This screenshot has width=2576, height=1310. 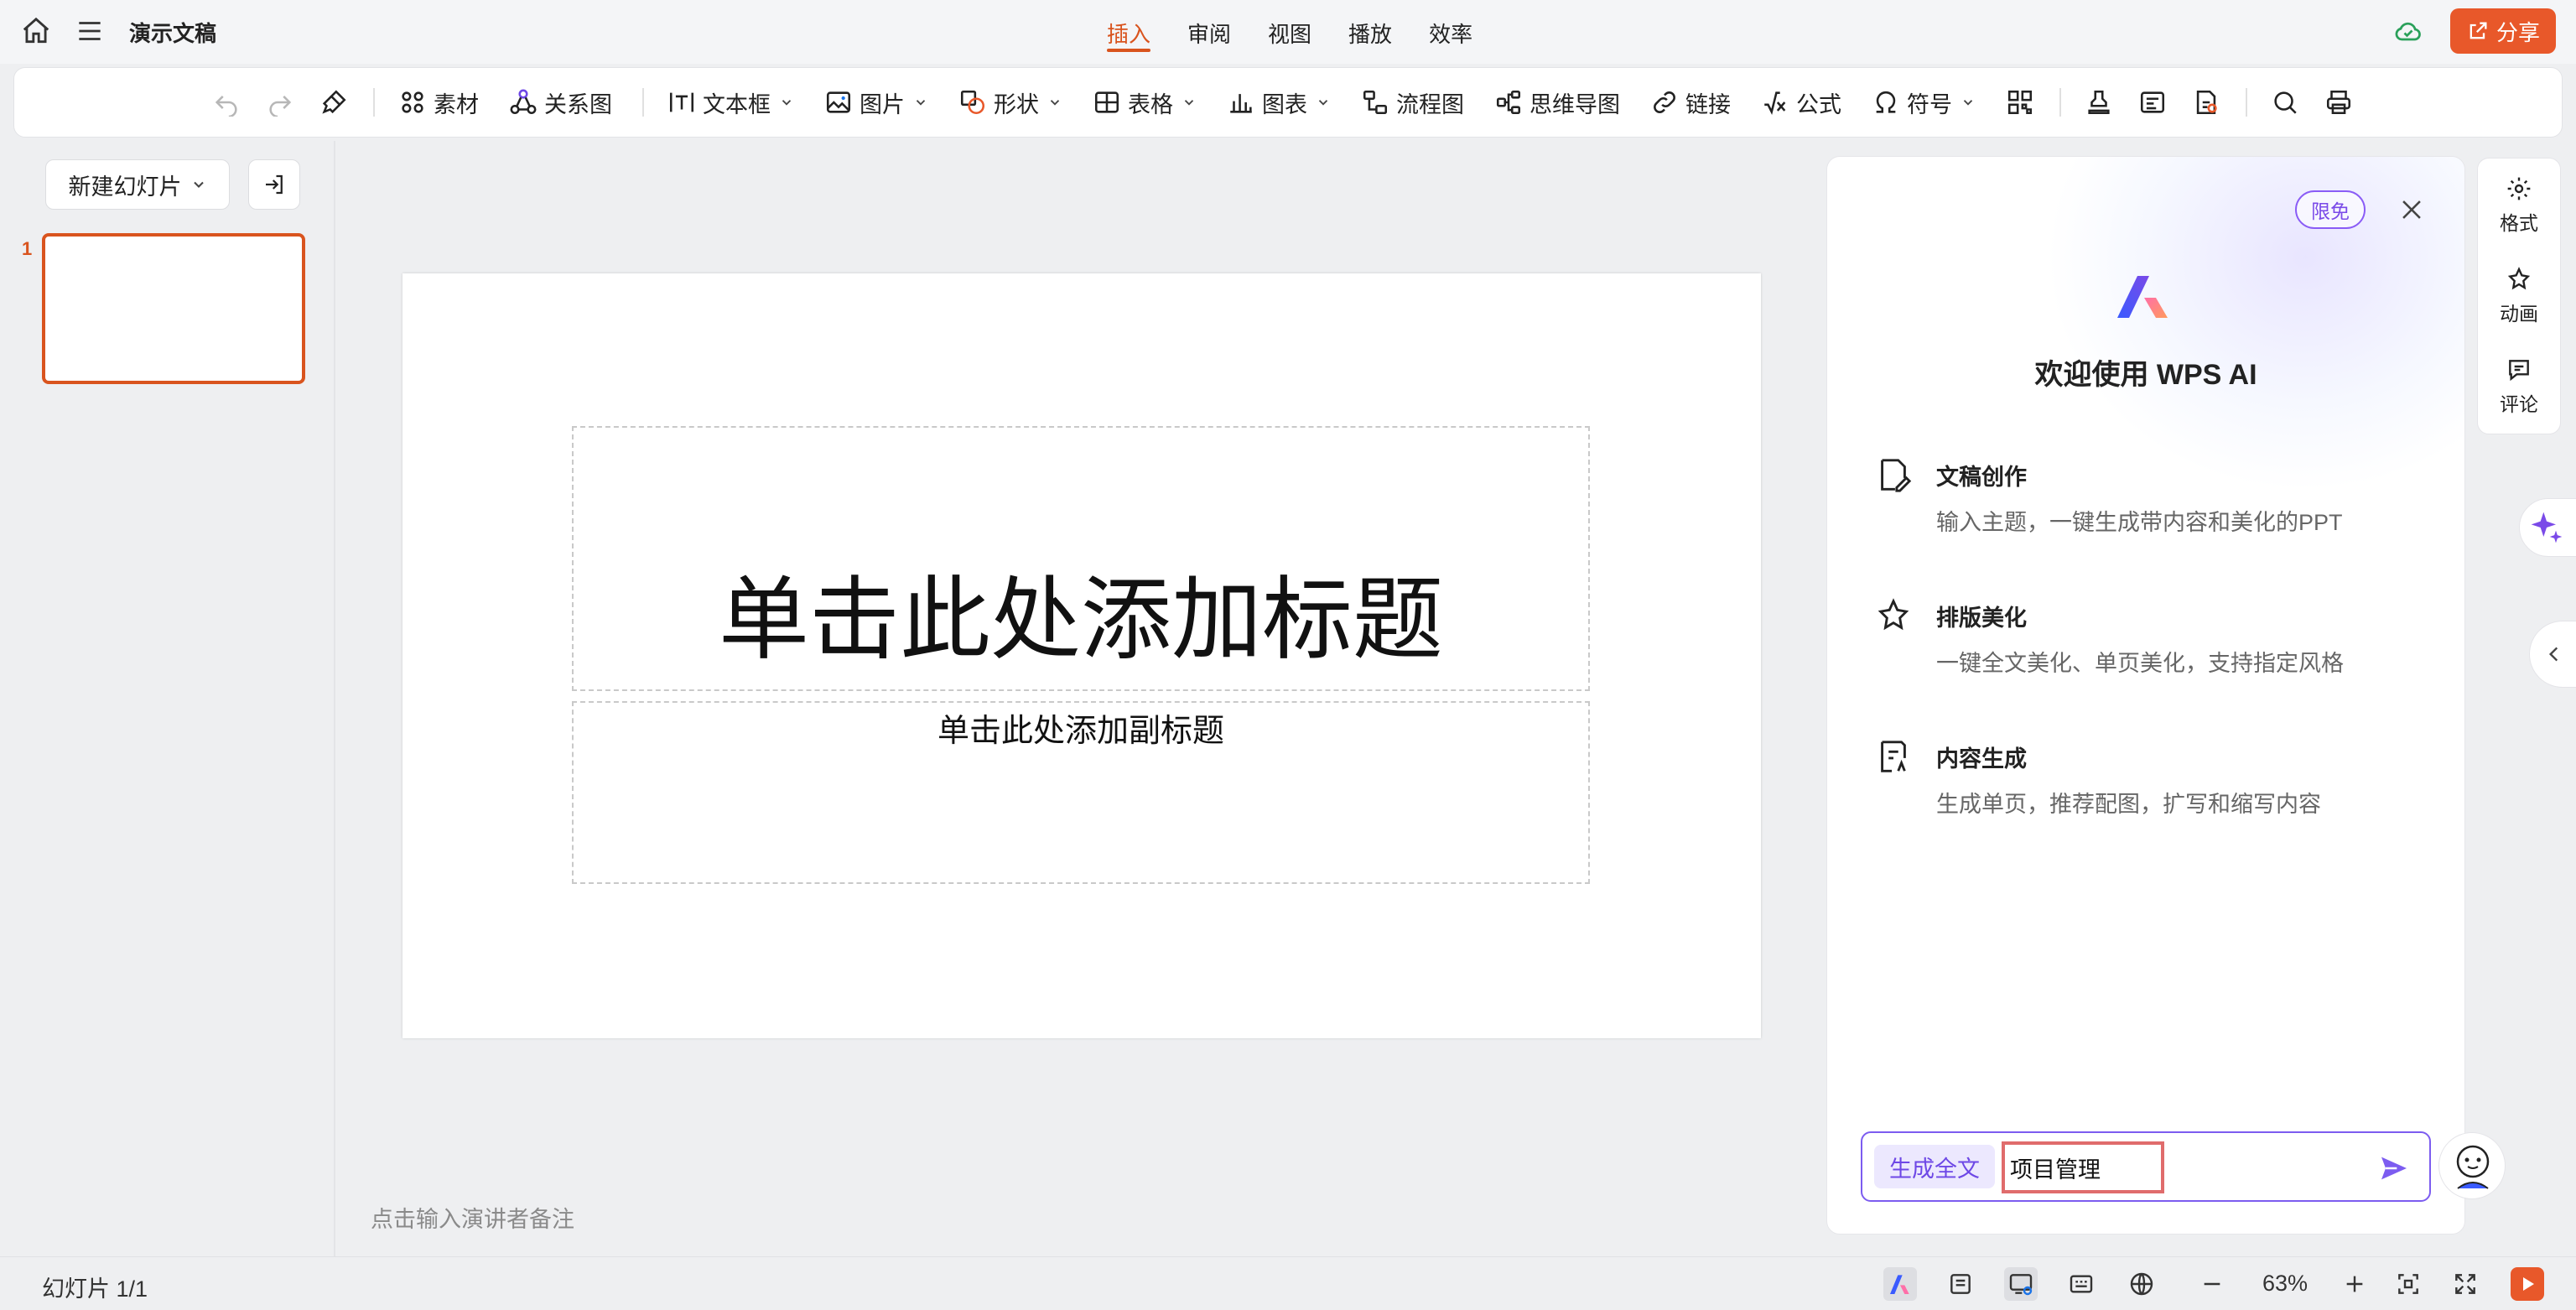 What do you see at coordinates (167, 698) in the screenshot?
I see `slide-thumbnail-panel: 新建幻灯片 1` at bounding box center [167, 698].